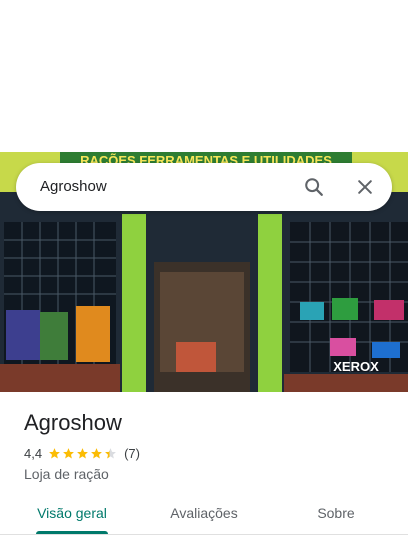  I want to click on xerox-text: XEROX, so click(356, 366).